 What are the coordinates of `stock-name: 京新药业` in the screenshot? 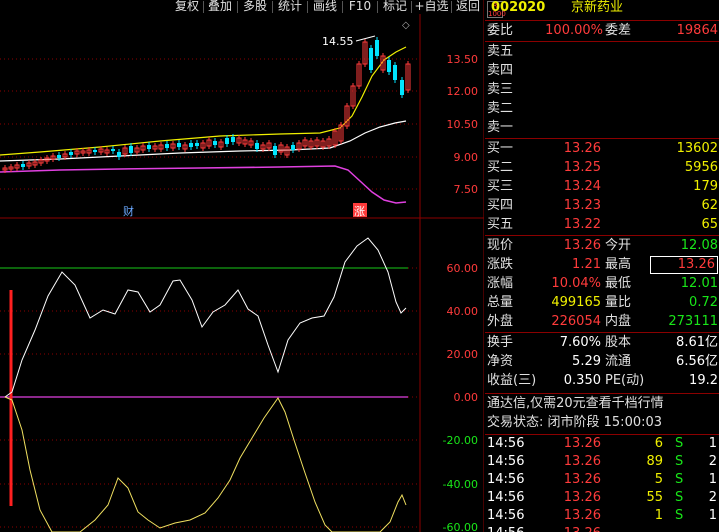 It's located at (597, 8).